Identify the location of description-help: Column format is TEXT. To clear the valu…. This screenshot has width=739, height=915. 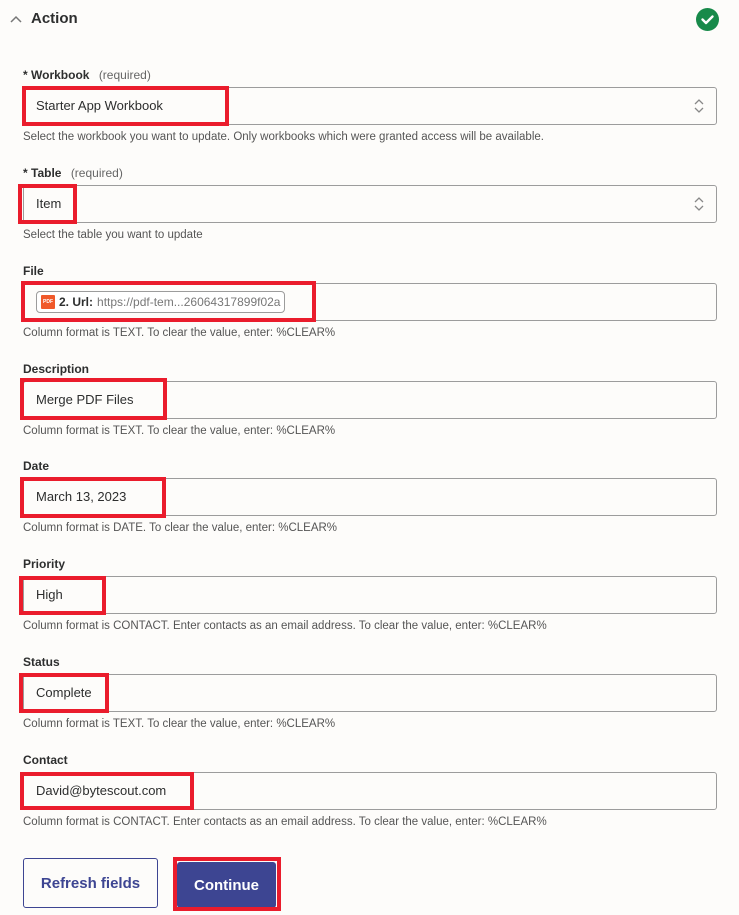
(179, 431).